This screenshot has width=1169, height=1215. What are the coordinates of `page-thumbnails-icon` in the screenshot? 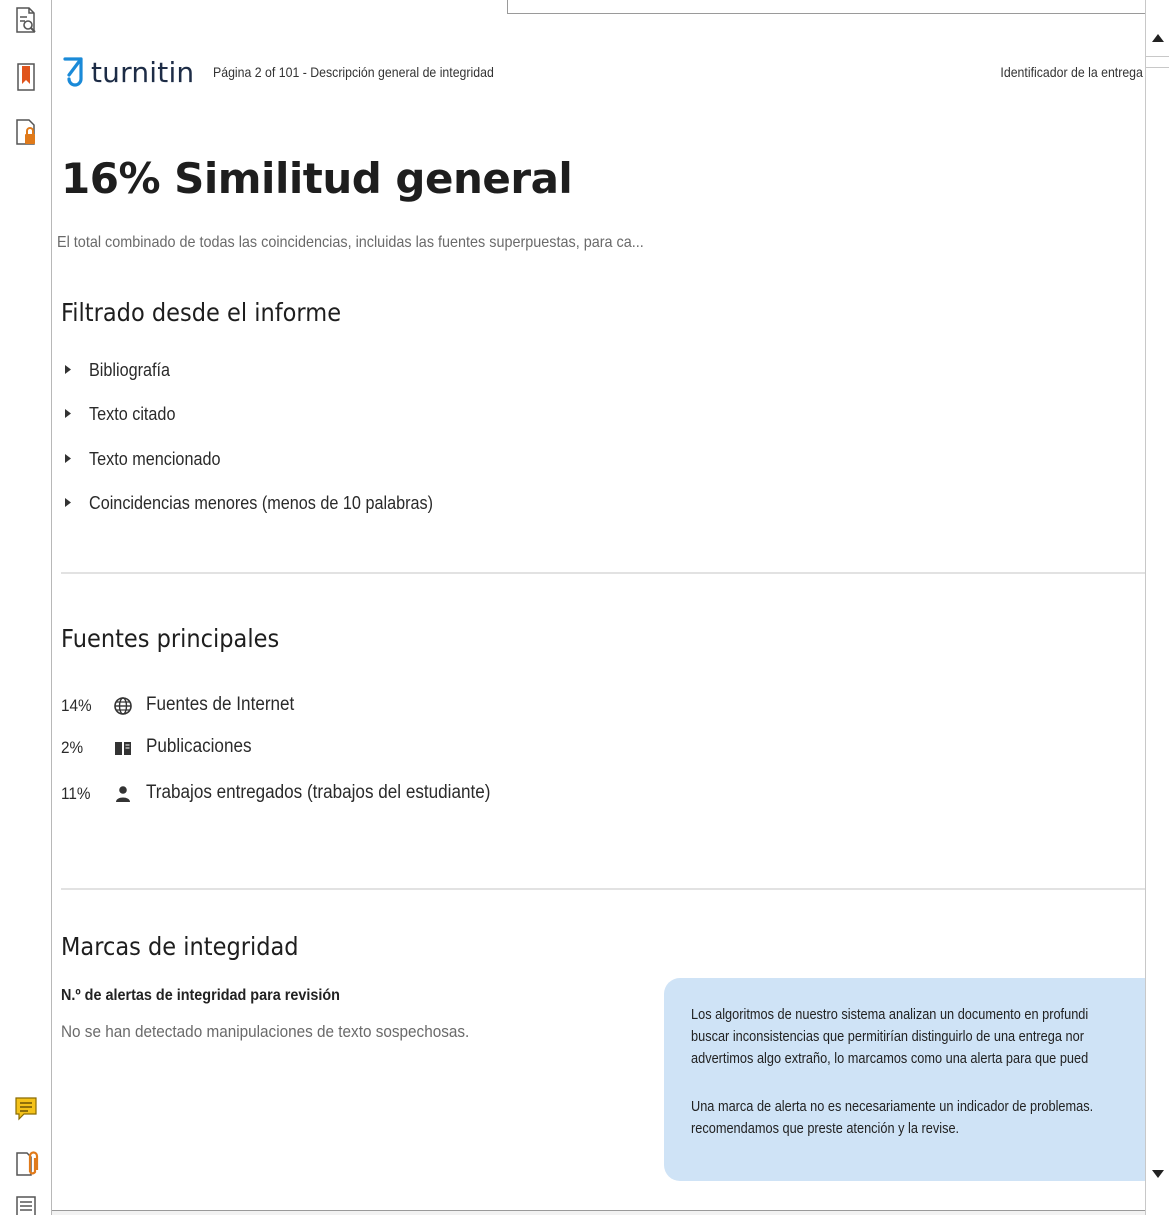 It's located at (26, 21).